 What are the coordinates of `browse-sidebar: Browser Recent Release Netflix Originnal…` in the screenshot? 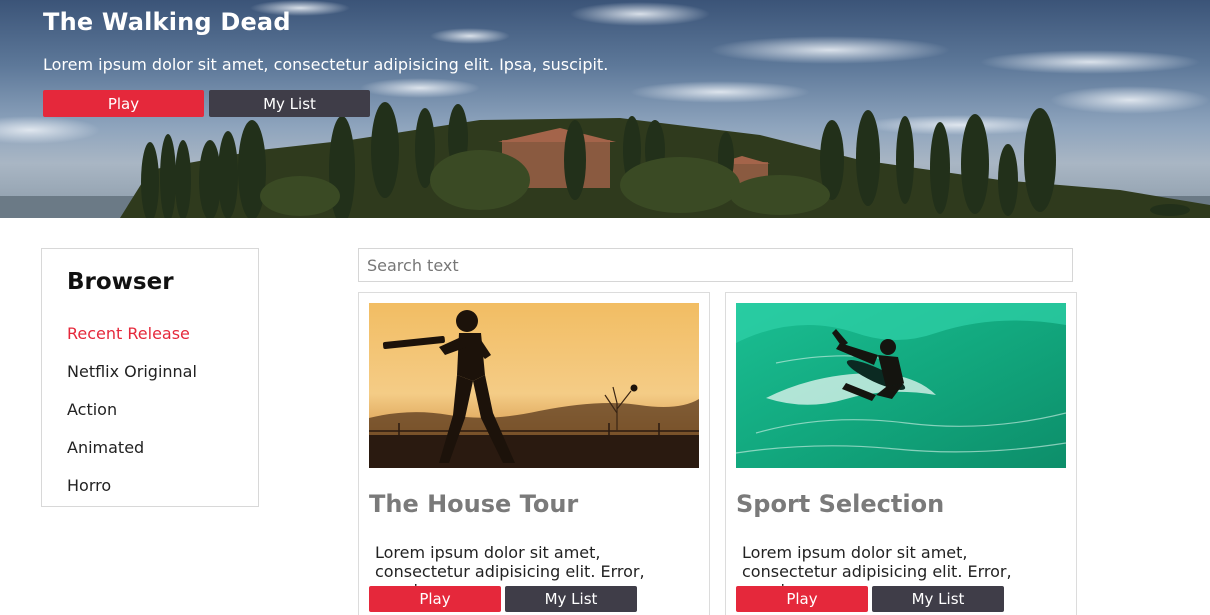 It's located at (150, 377).